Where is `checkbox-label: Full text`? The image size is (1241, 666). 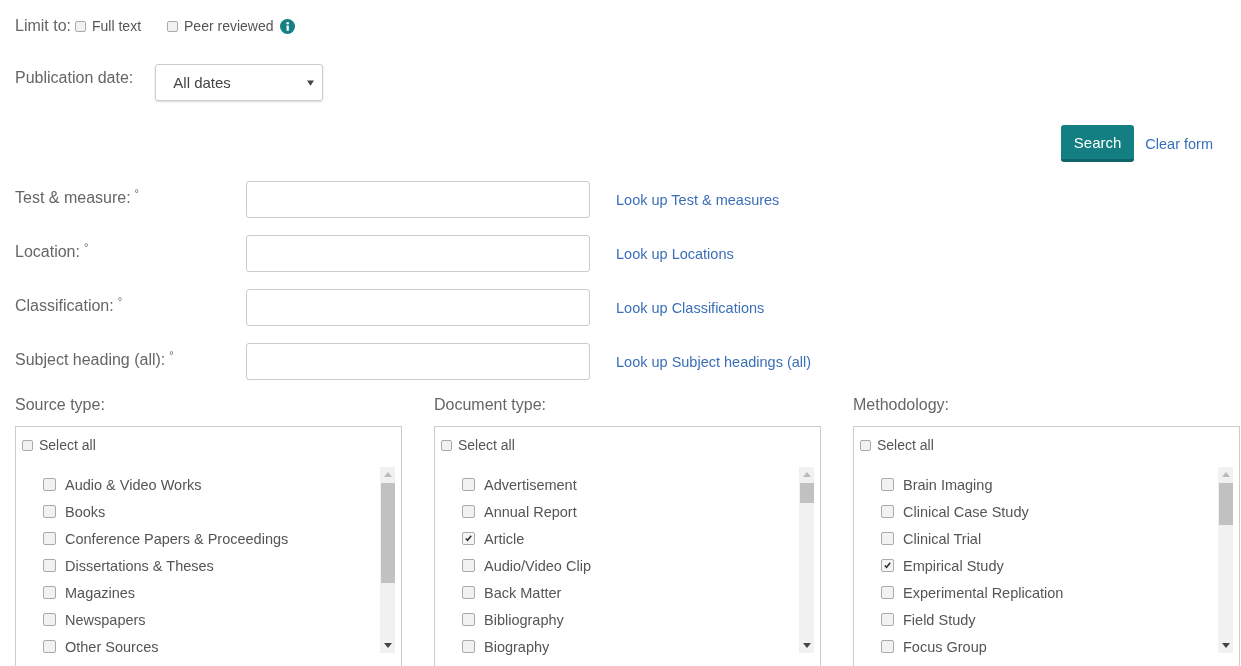 checkbox-label: Full text is located at coordinates (117, 26).